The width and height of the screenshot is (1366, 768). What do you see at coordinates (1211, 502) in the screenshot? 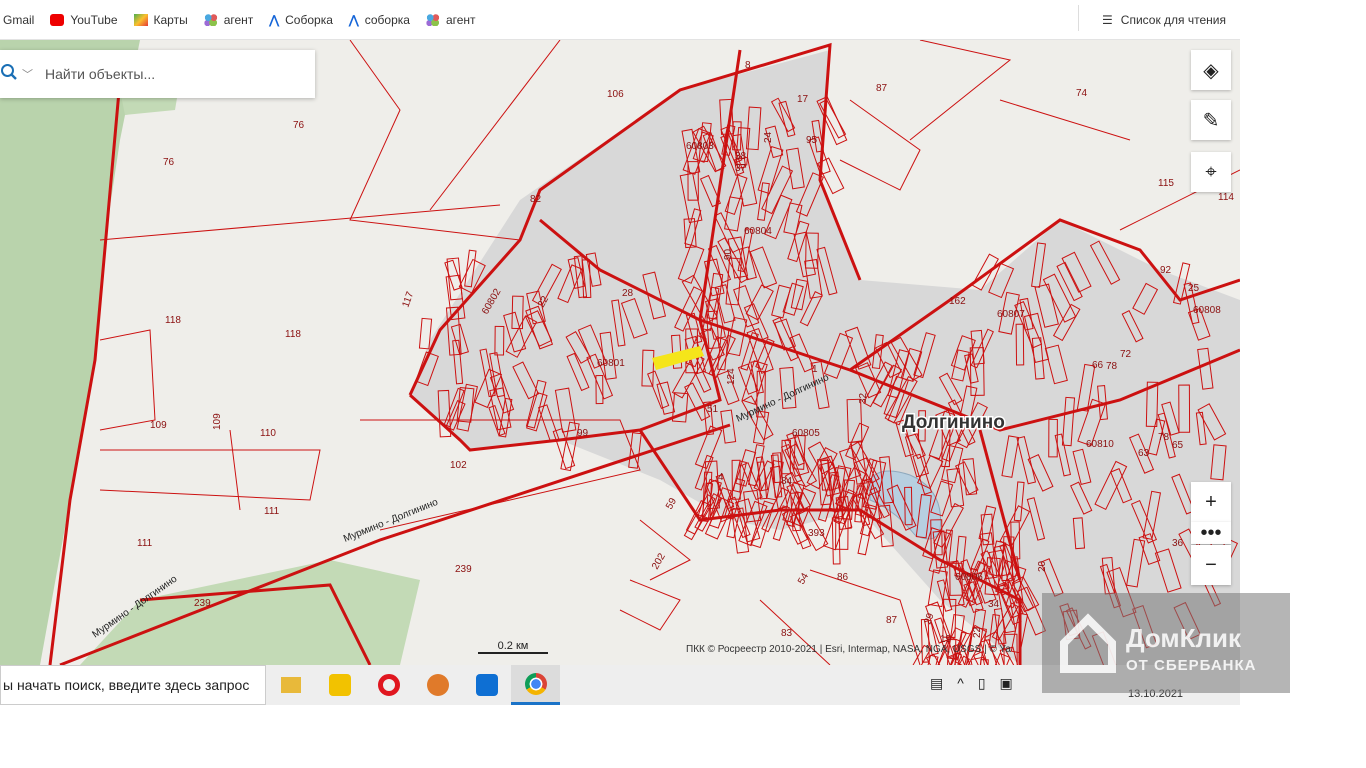
I see `zoom-in-button: +` at bounding box center [1211, 502].